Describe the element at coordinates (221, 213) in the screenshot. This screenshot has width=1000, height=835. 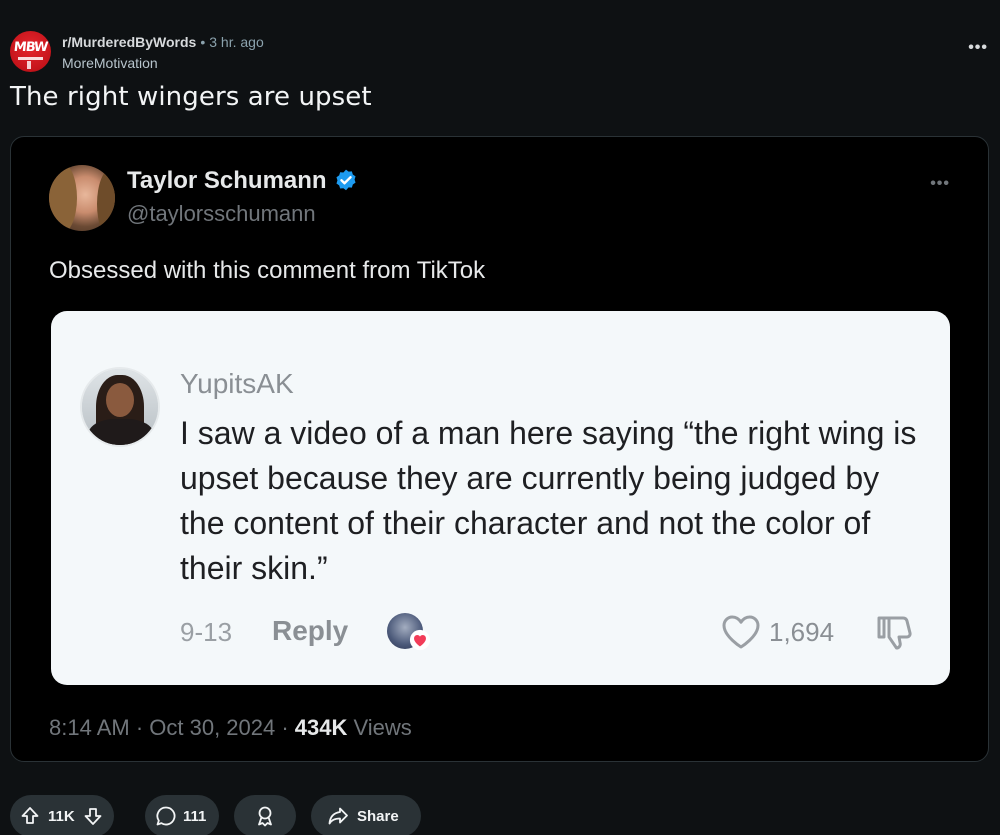
I see `tweet-author-handle: @taylorsschumann` at that location.